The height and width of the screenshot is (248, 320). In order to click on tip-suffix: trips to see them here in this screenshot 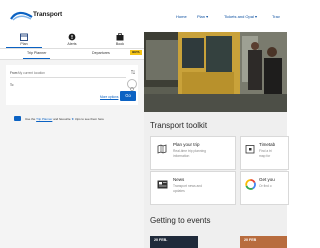, I will do `click(89, 119)`.